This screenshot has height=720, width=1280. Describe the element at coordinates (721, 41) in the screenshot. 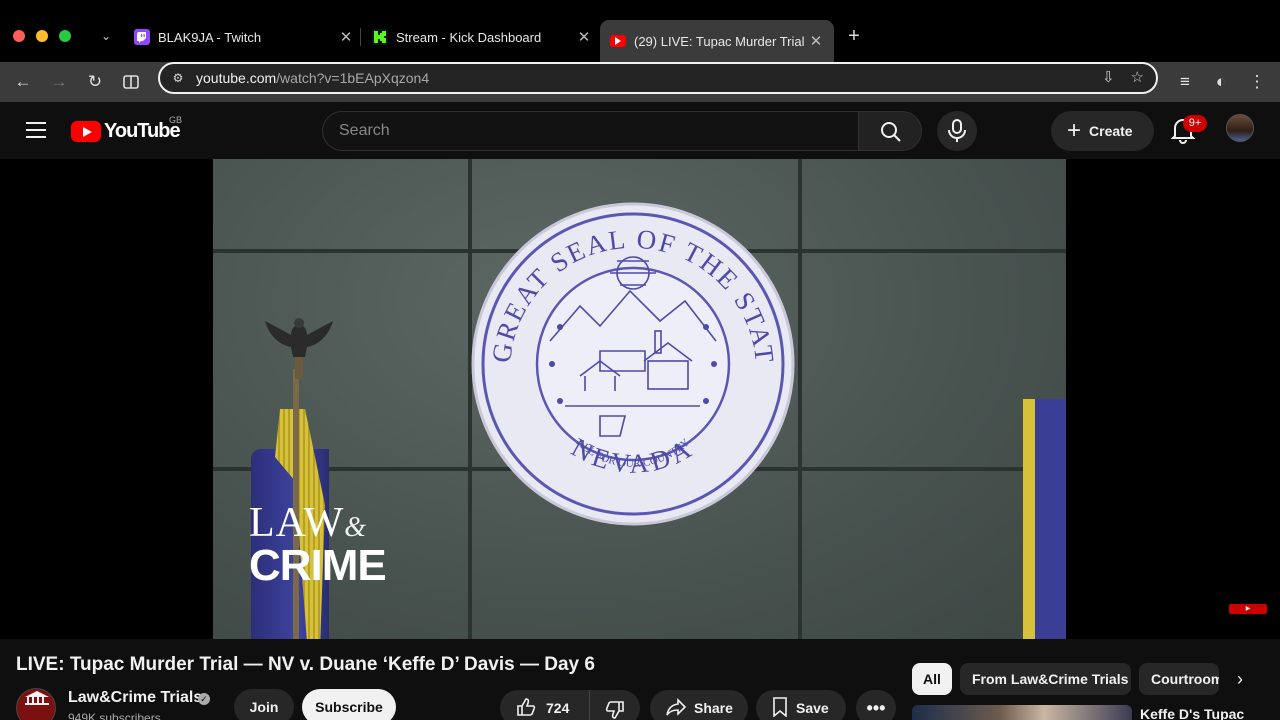

I see `tab-title: (29) LIVE: Tupac Murder Trial — NV` at that location.